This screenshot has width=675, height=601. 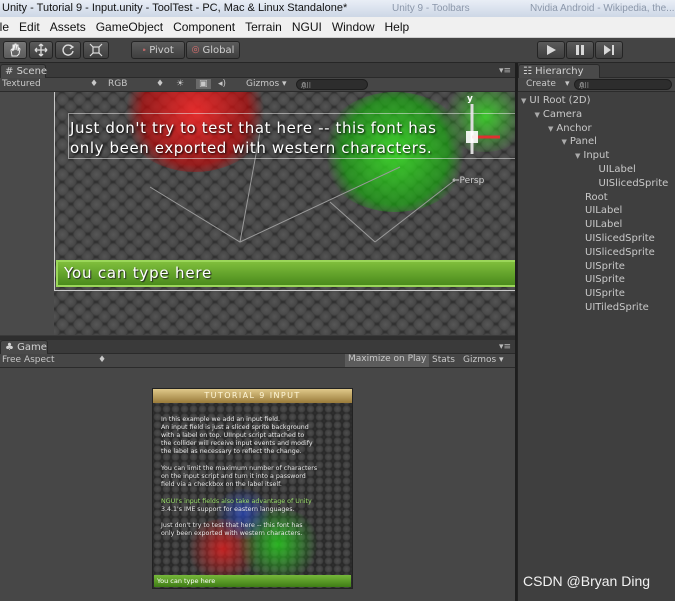 I want to click on scale-icon, so click(x=96, y=50).